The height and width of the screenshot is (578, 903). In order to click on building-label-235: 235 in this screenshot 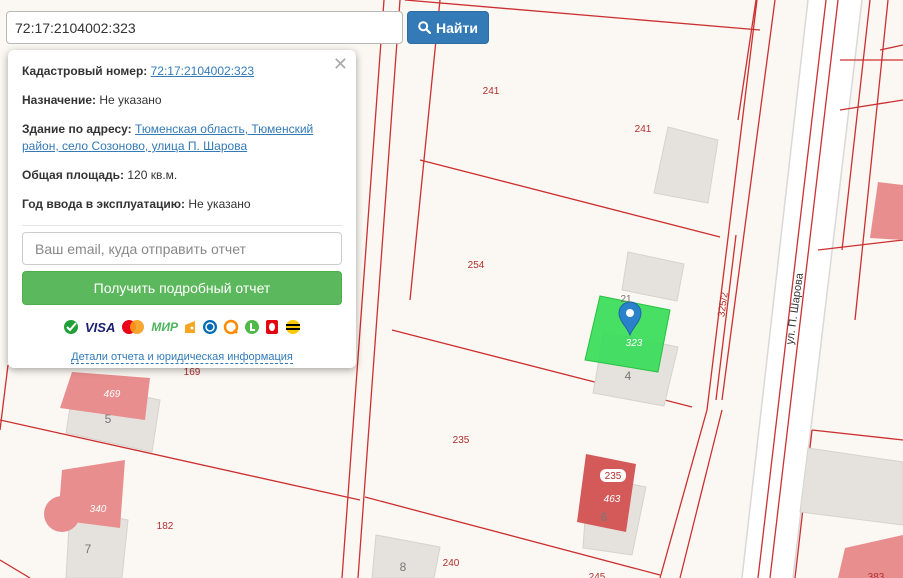, I will do `click(613, 475)`.